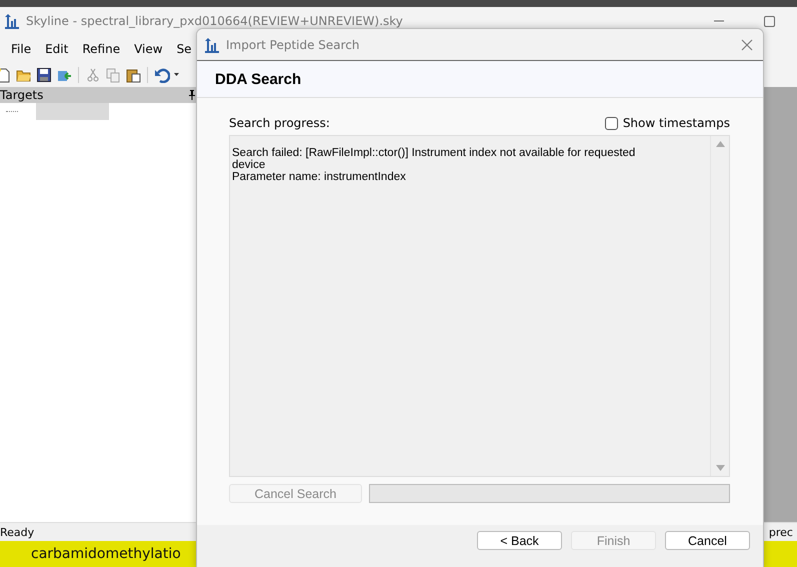 This screenshot has width=797, height=567. I want to click on dialog-title: Import Peptide Search, so click(293, 45).